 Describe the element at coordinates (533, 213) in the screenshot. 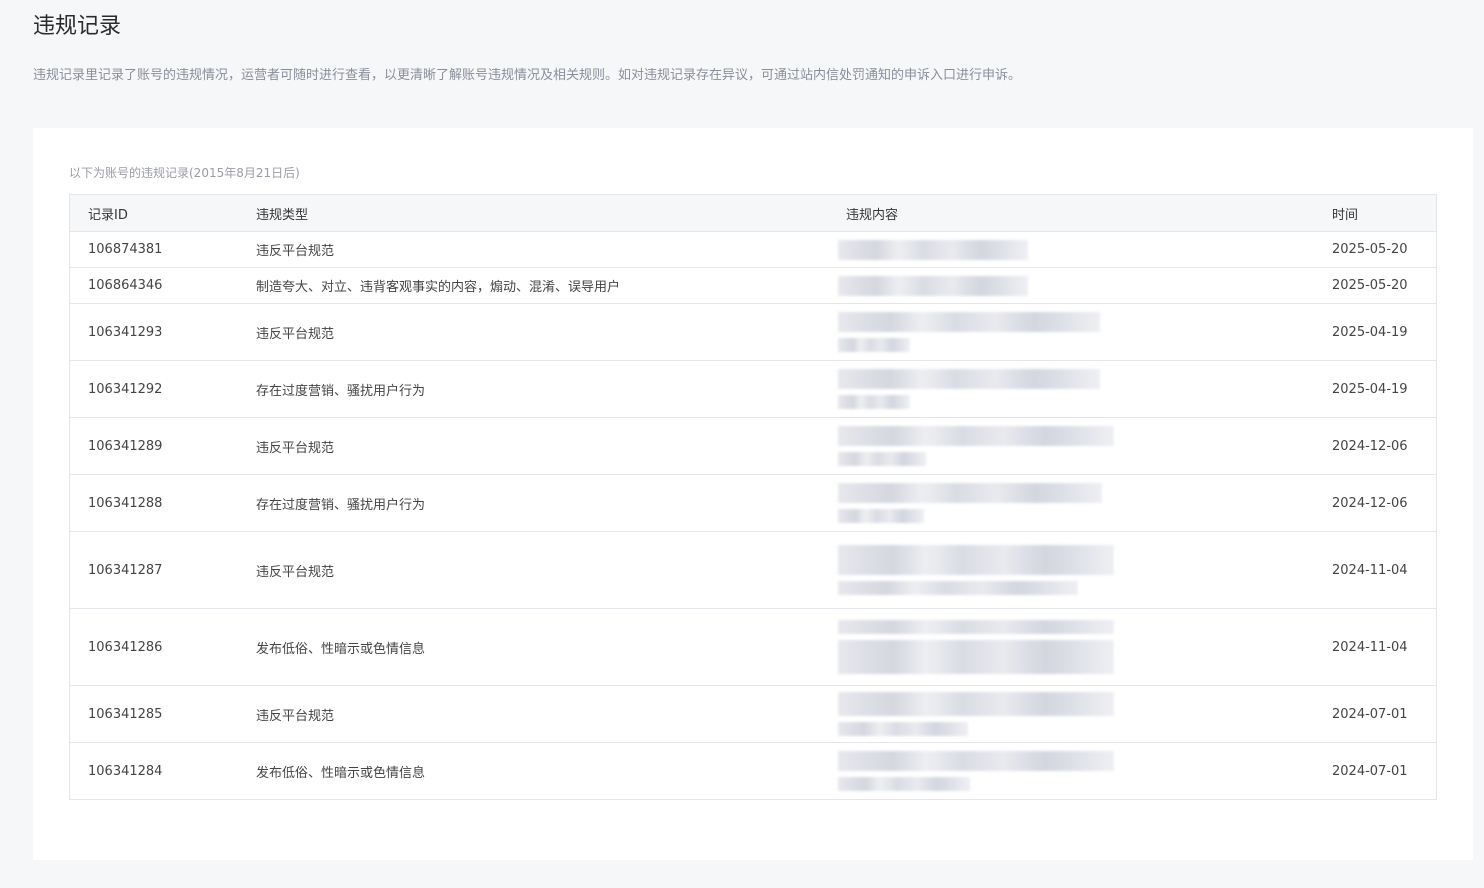

I see `header-violation-type: 违规类型` at that location.